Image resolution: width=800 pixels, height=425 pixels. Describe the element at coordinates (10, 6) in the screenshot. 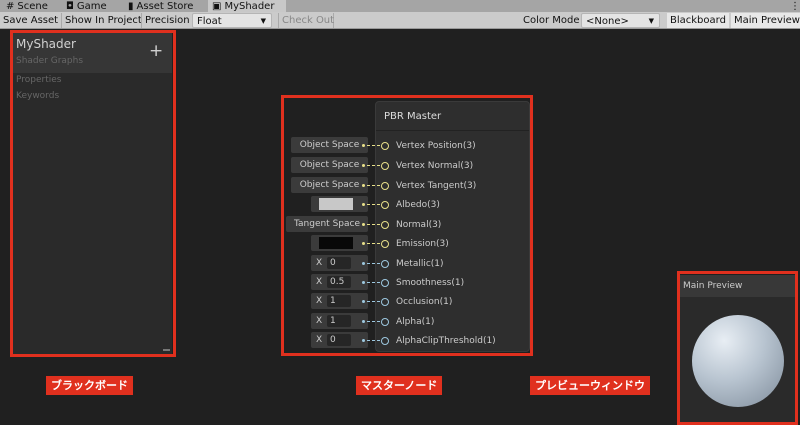

I see `grid-icon: #` at that location.